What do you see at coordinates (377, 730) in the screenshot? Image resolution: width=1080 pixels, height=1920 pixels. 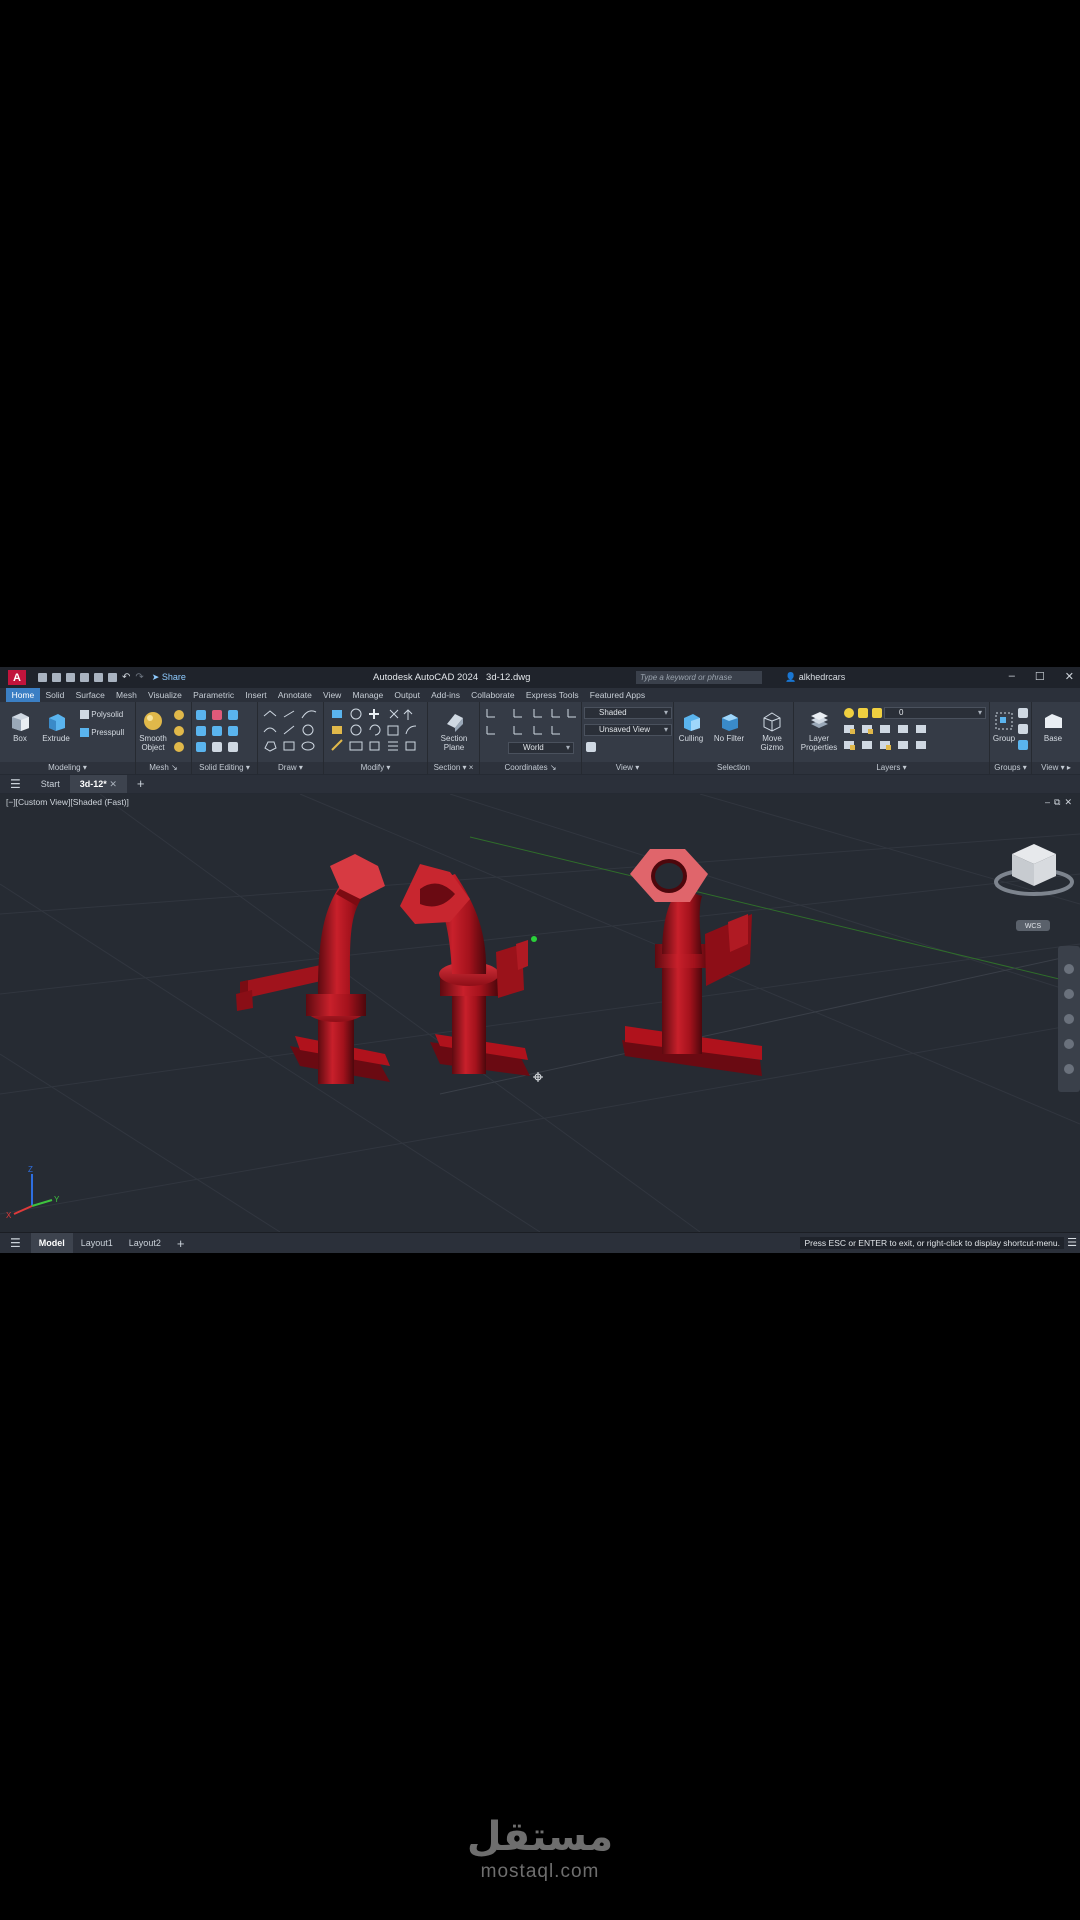 I see `modify-tools-icon` at bounding box center [377, 730].